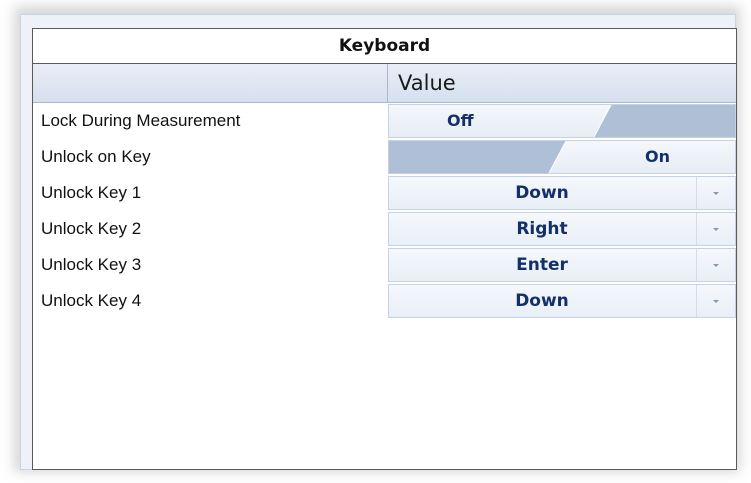  I want to click on unlock-key-4-select: Down, so click(562, 301).